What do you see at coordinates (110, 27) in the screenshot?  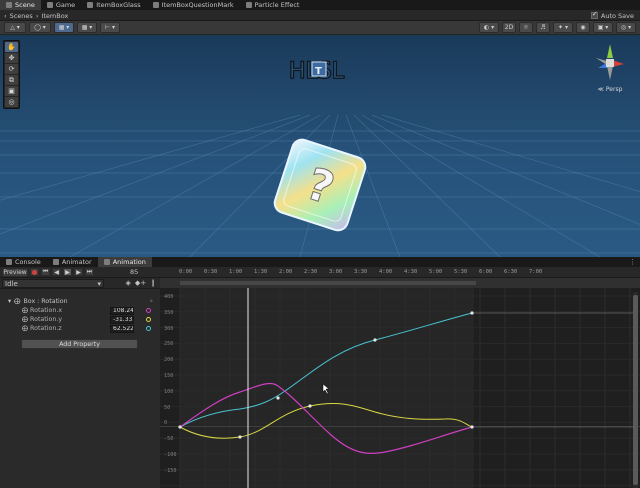 I see `increment-snap-dropdown: ⊢ ▾` at bounding box center [110, 27].